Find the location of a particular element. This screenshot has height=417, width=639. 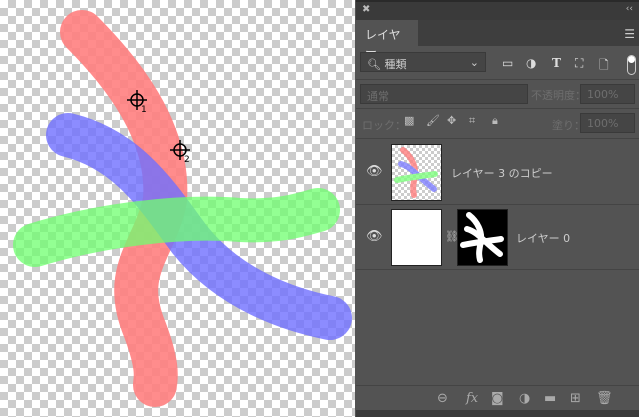

marker-2-label: 2 is located at coordinates (187, 160).